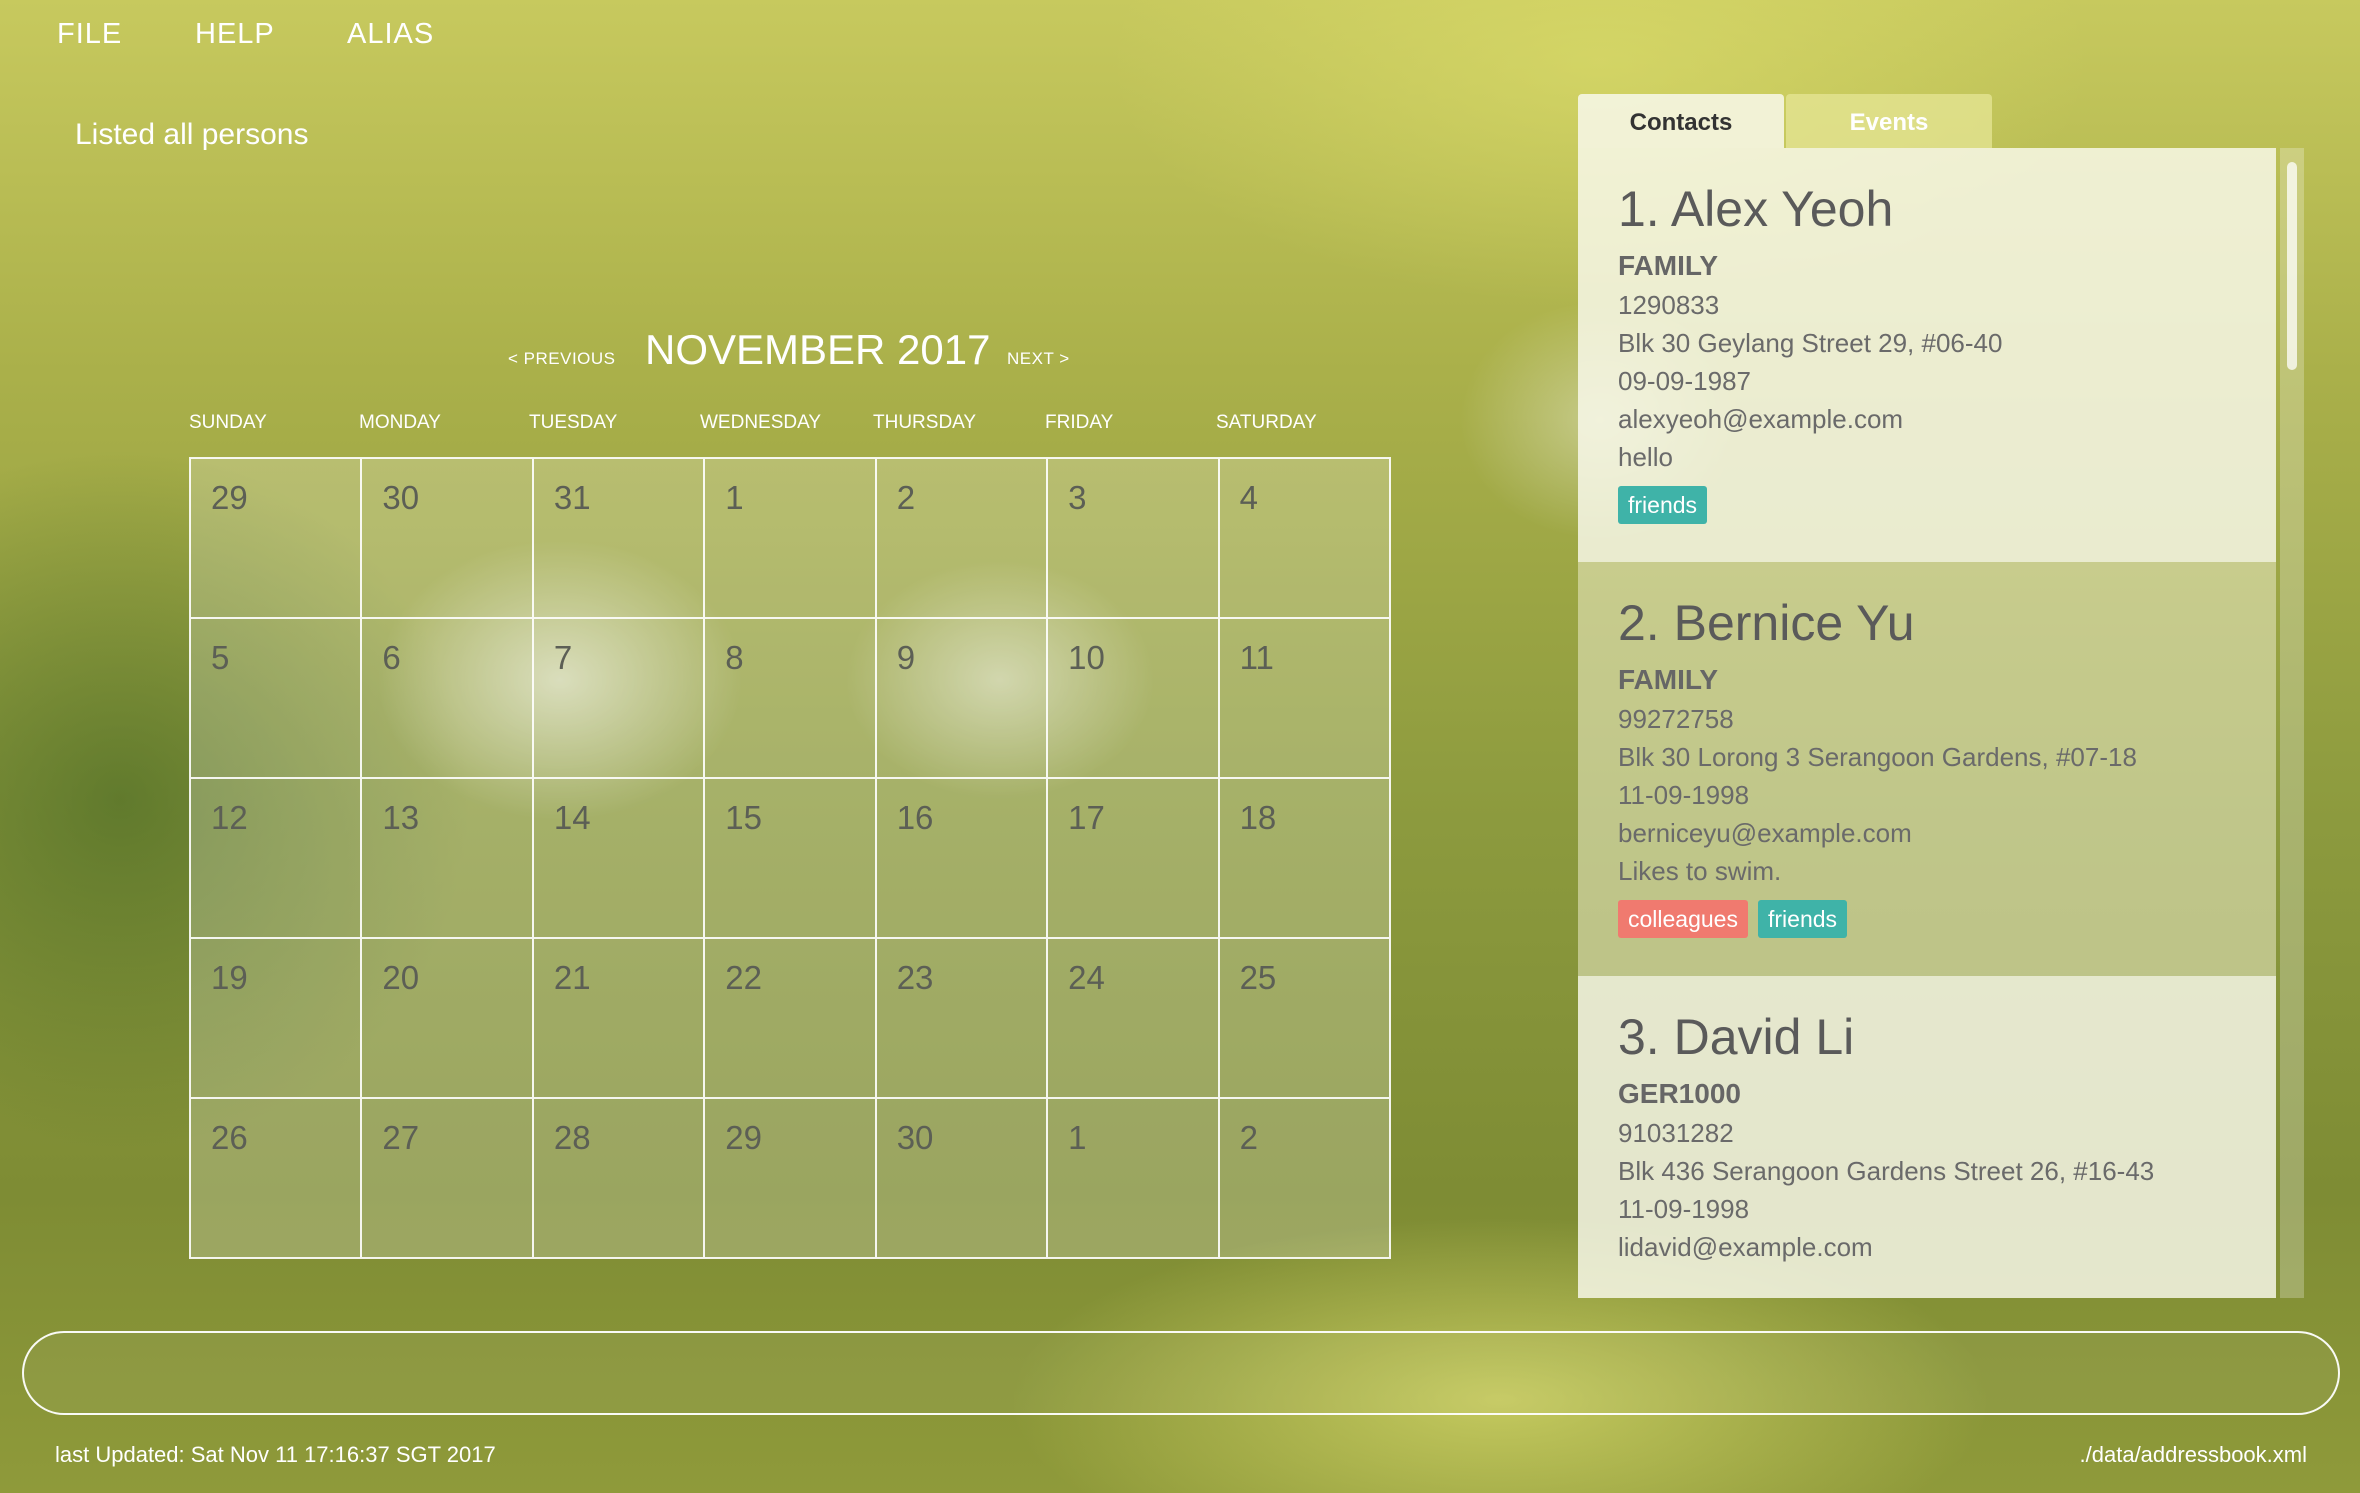  What do you see at coordinates (1133, 698) in the screenshot?
I see `calendar-day-cell: 10` at bounding box center [1133, 698].